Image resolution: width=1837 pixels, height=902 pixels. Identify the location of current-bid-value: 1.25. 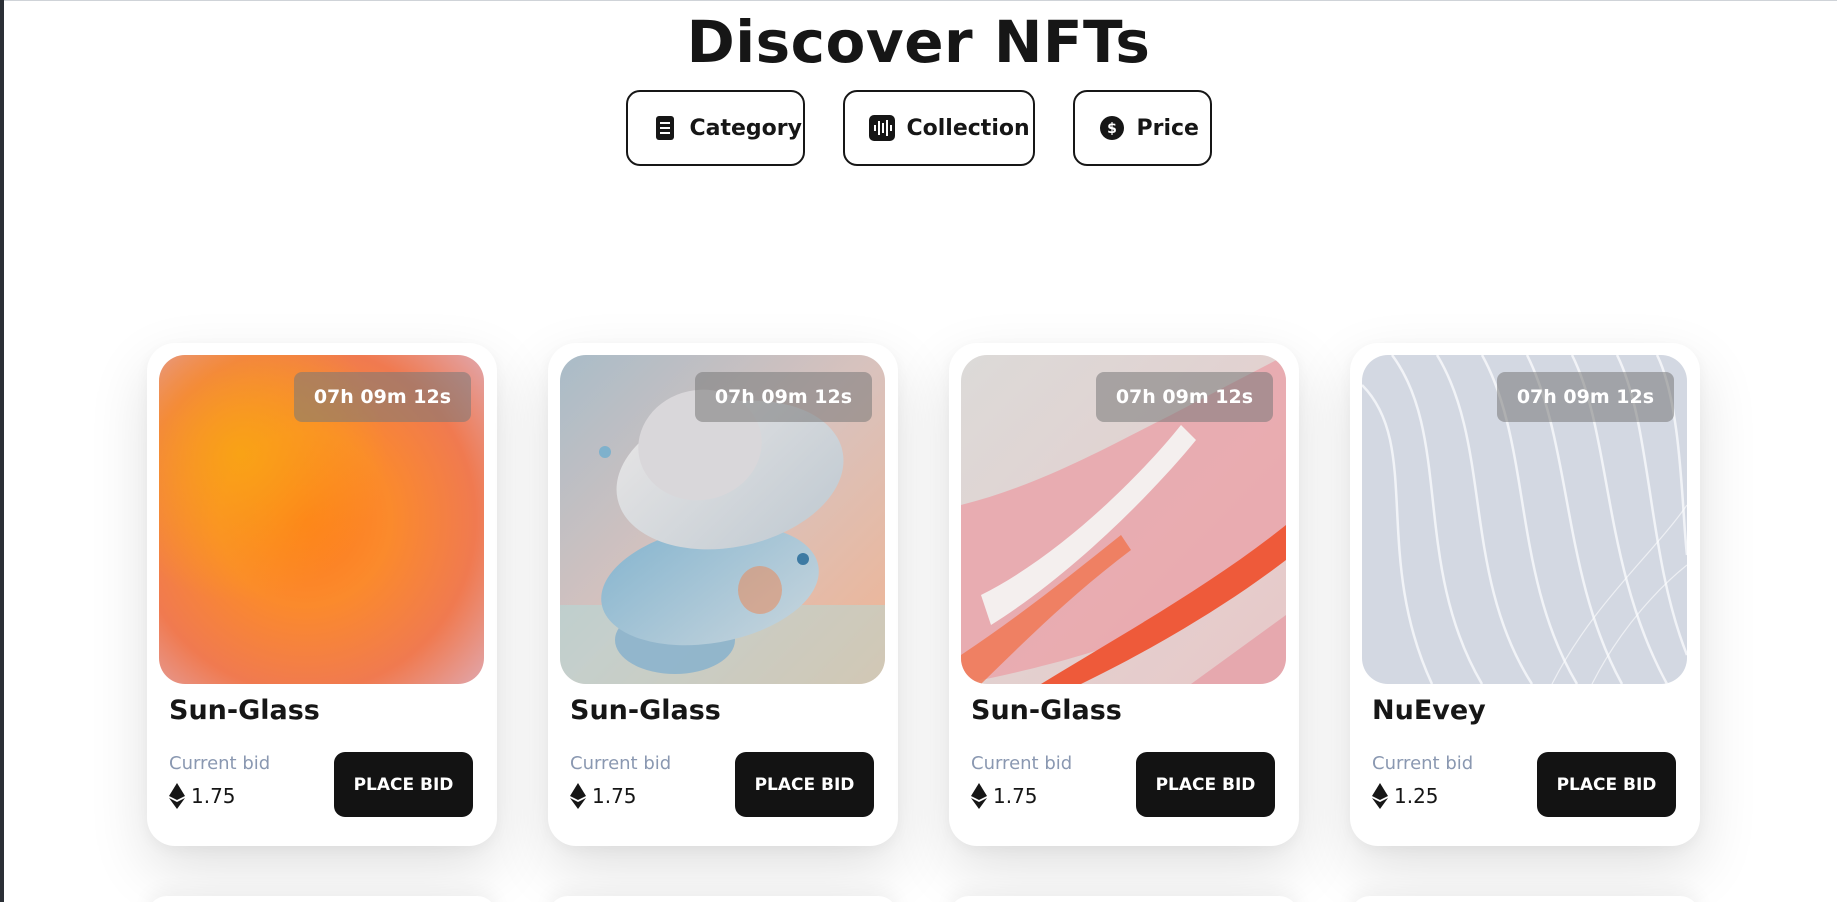
(1405, 796).